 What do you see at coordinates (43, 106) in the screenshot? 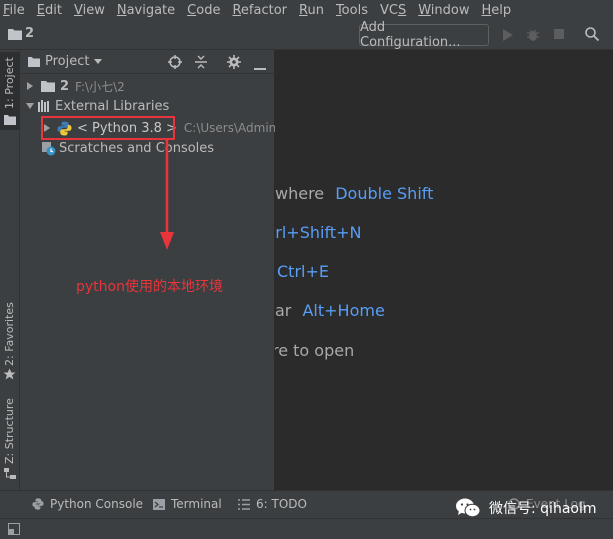
I see `library-icon` at bounding box center [43, 106].